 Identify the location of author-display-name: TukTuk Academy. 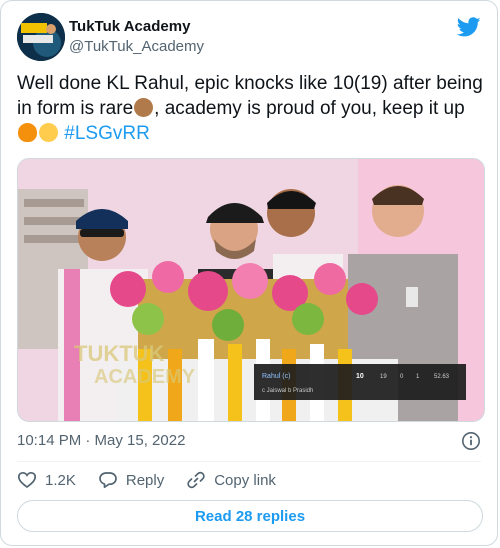
(136, 27).